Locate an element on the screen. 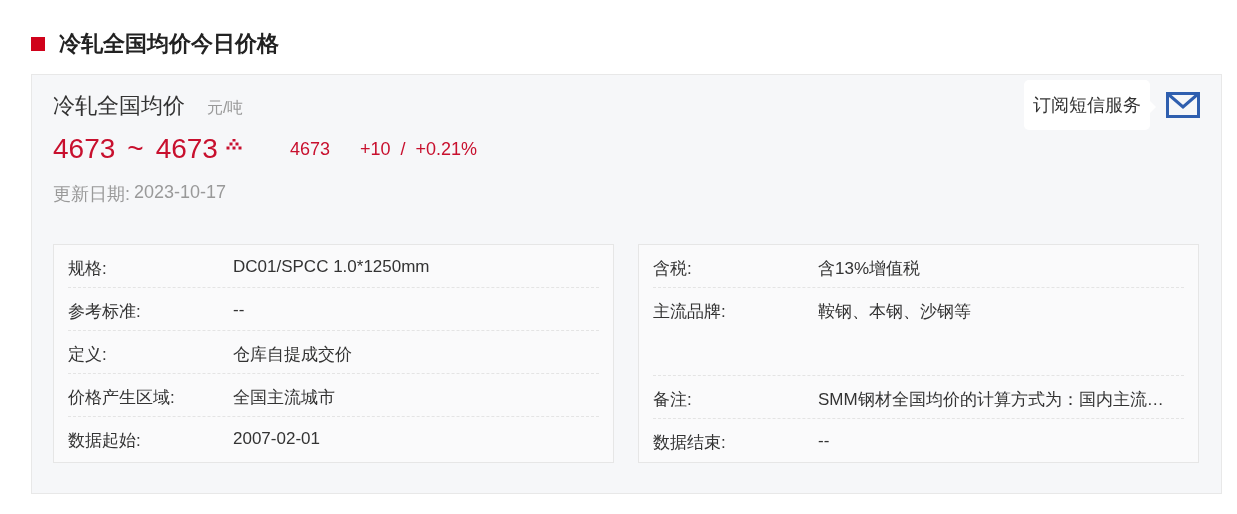 Image resolution: width=1237 pixels, height=514 pixels. average-price: 4673 is located at coordinates (309, 149).